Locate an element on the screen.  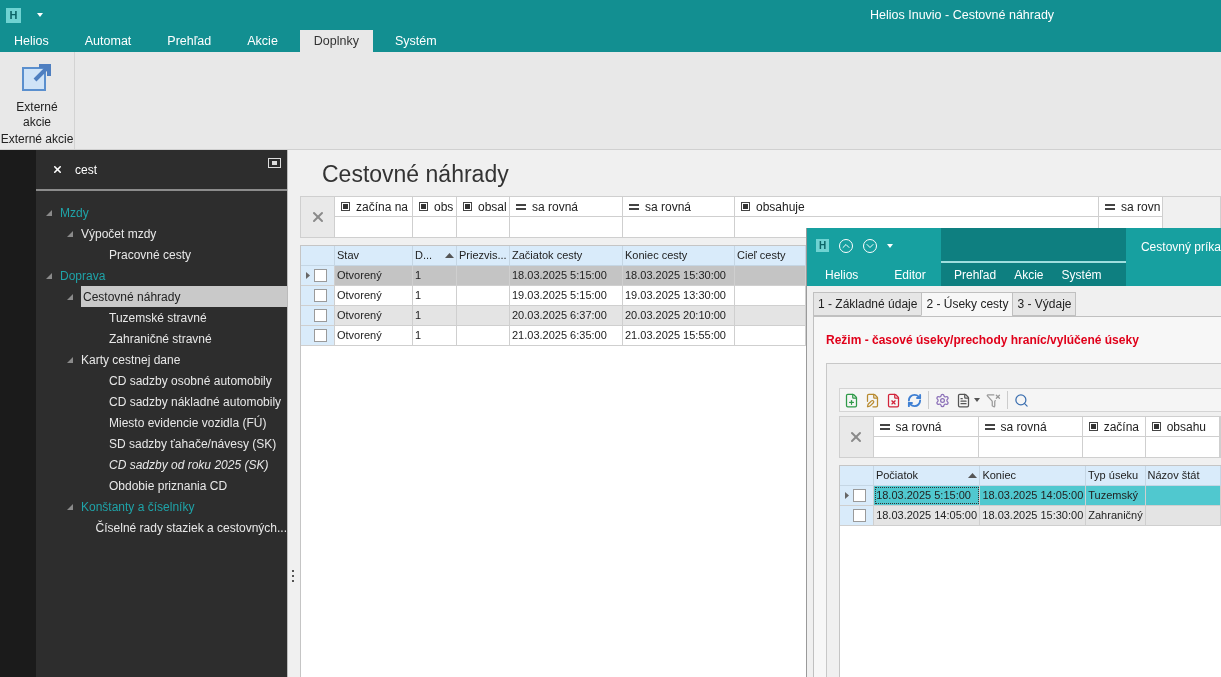
page-tab: 2 - Úseky cesty is located at coordinates (967, 304).